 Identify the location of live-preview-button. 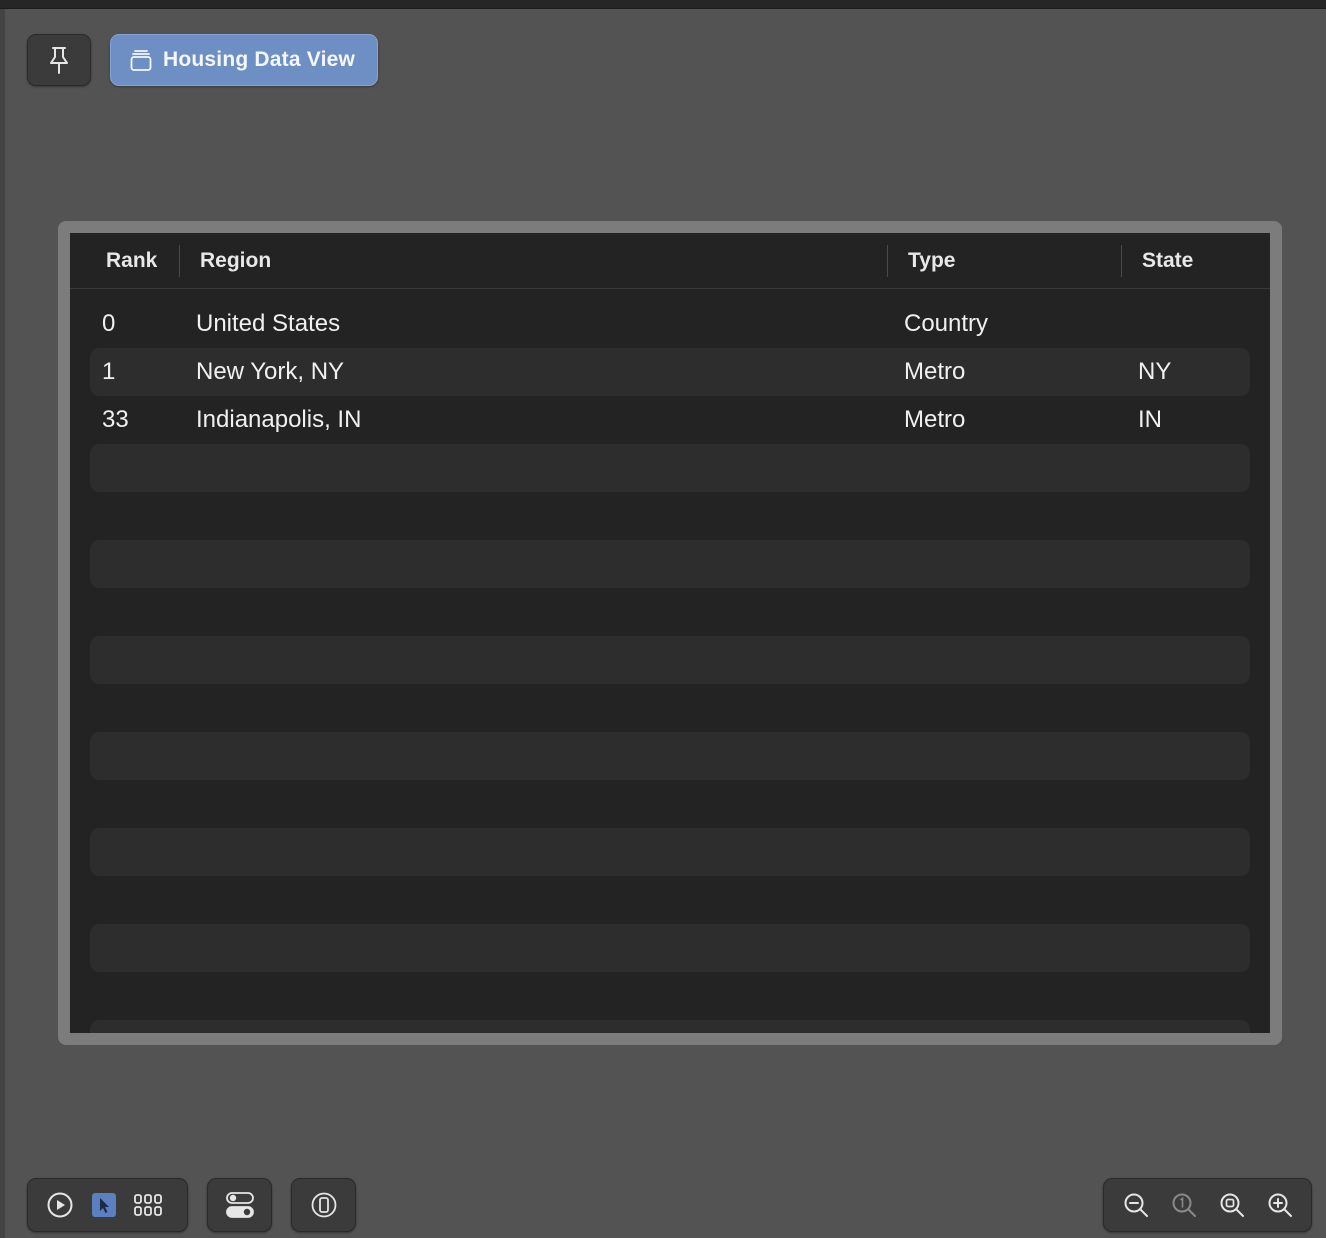
(60, 1205).